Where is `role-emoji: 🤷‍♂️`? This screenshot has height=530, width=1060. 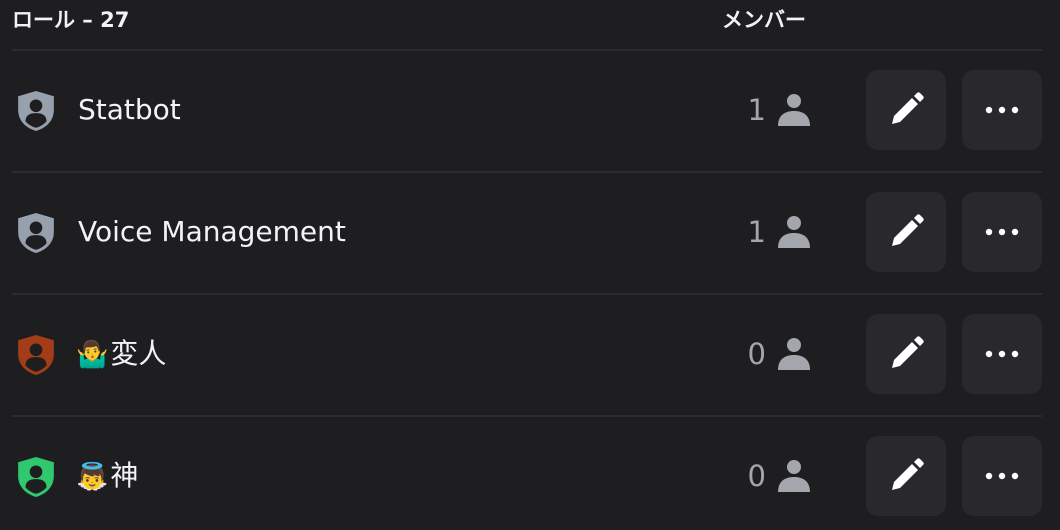 role-emoji: 🤷‍♂️ is located at coordinates (92, 355).